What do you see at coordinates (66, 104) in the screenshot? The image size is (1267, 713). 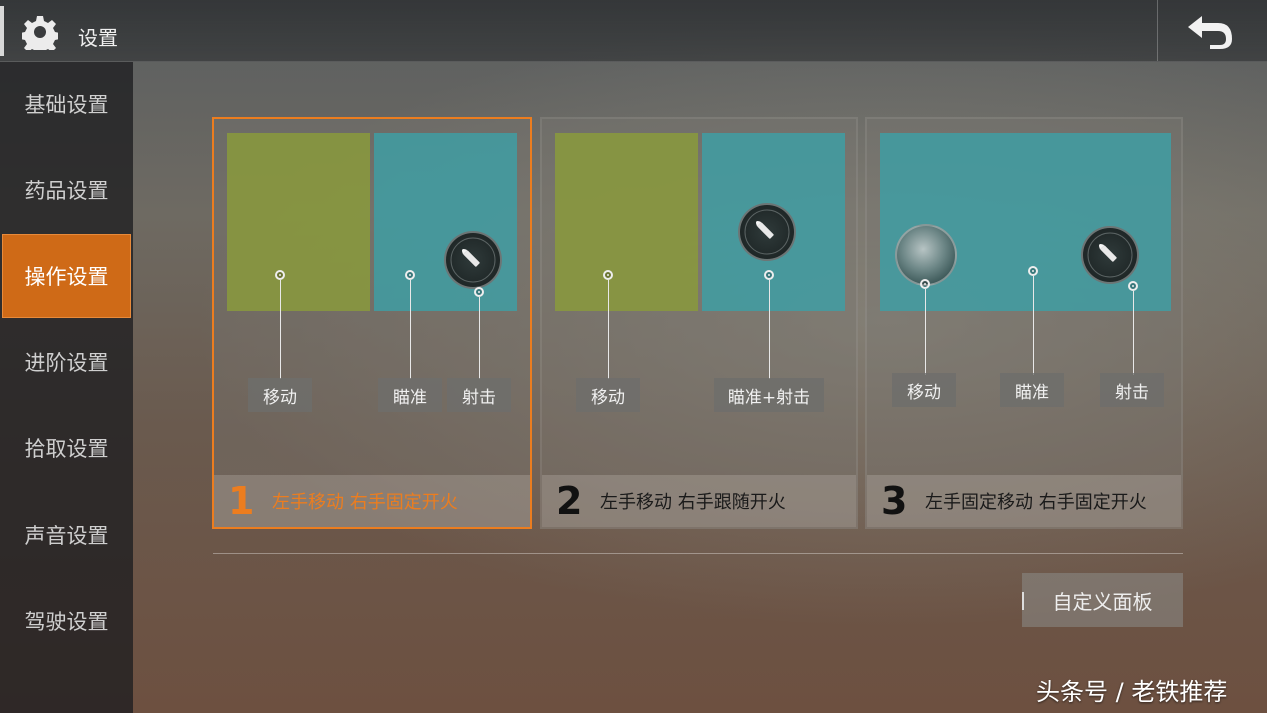 I see `sidebar-item-basic: 基础设置` at bounding box center [66, 104].